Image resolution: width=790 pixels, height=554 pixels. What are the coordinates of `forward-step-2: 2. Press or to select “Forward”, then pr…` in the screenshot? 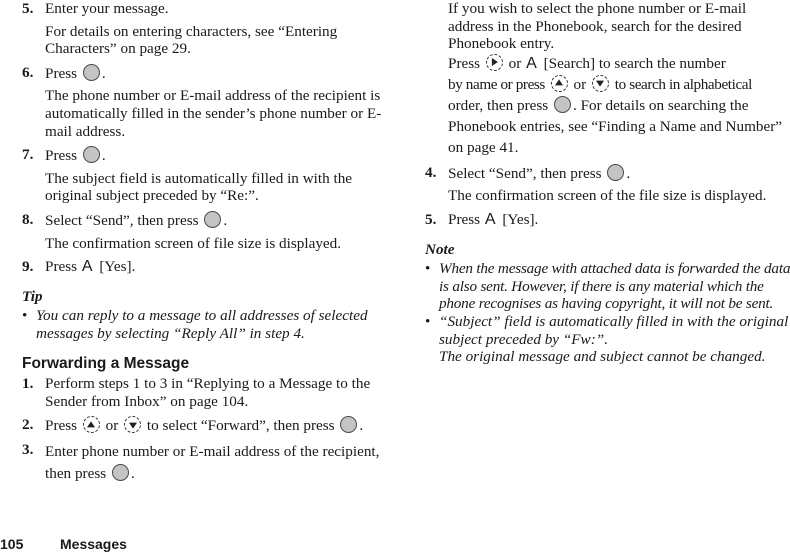 It's located at (208, 425).